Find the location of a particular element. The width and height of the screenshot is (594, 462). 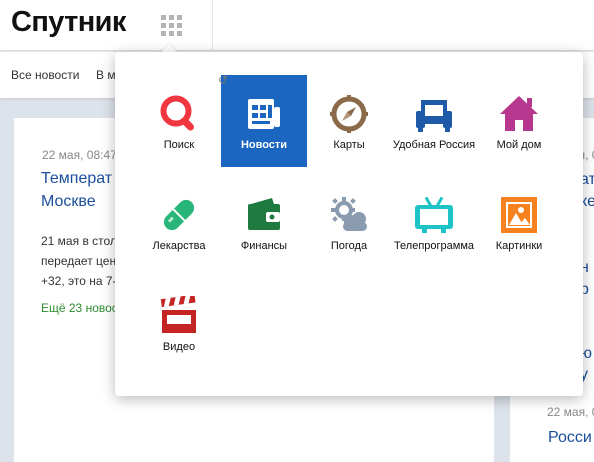

service-search: Поиск is located at coordinates (179, 121).